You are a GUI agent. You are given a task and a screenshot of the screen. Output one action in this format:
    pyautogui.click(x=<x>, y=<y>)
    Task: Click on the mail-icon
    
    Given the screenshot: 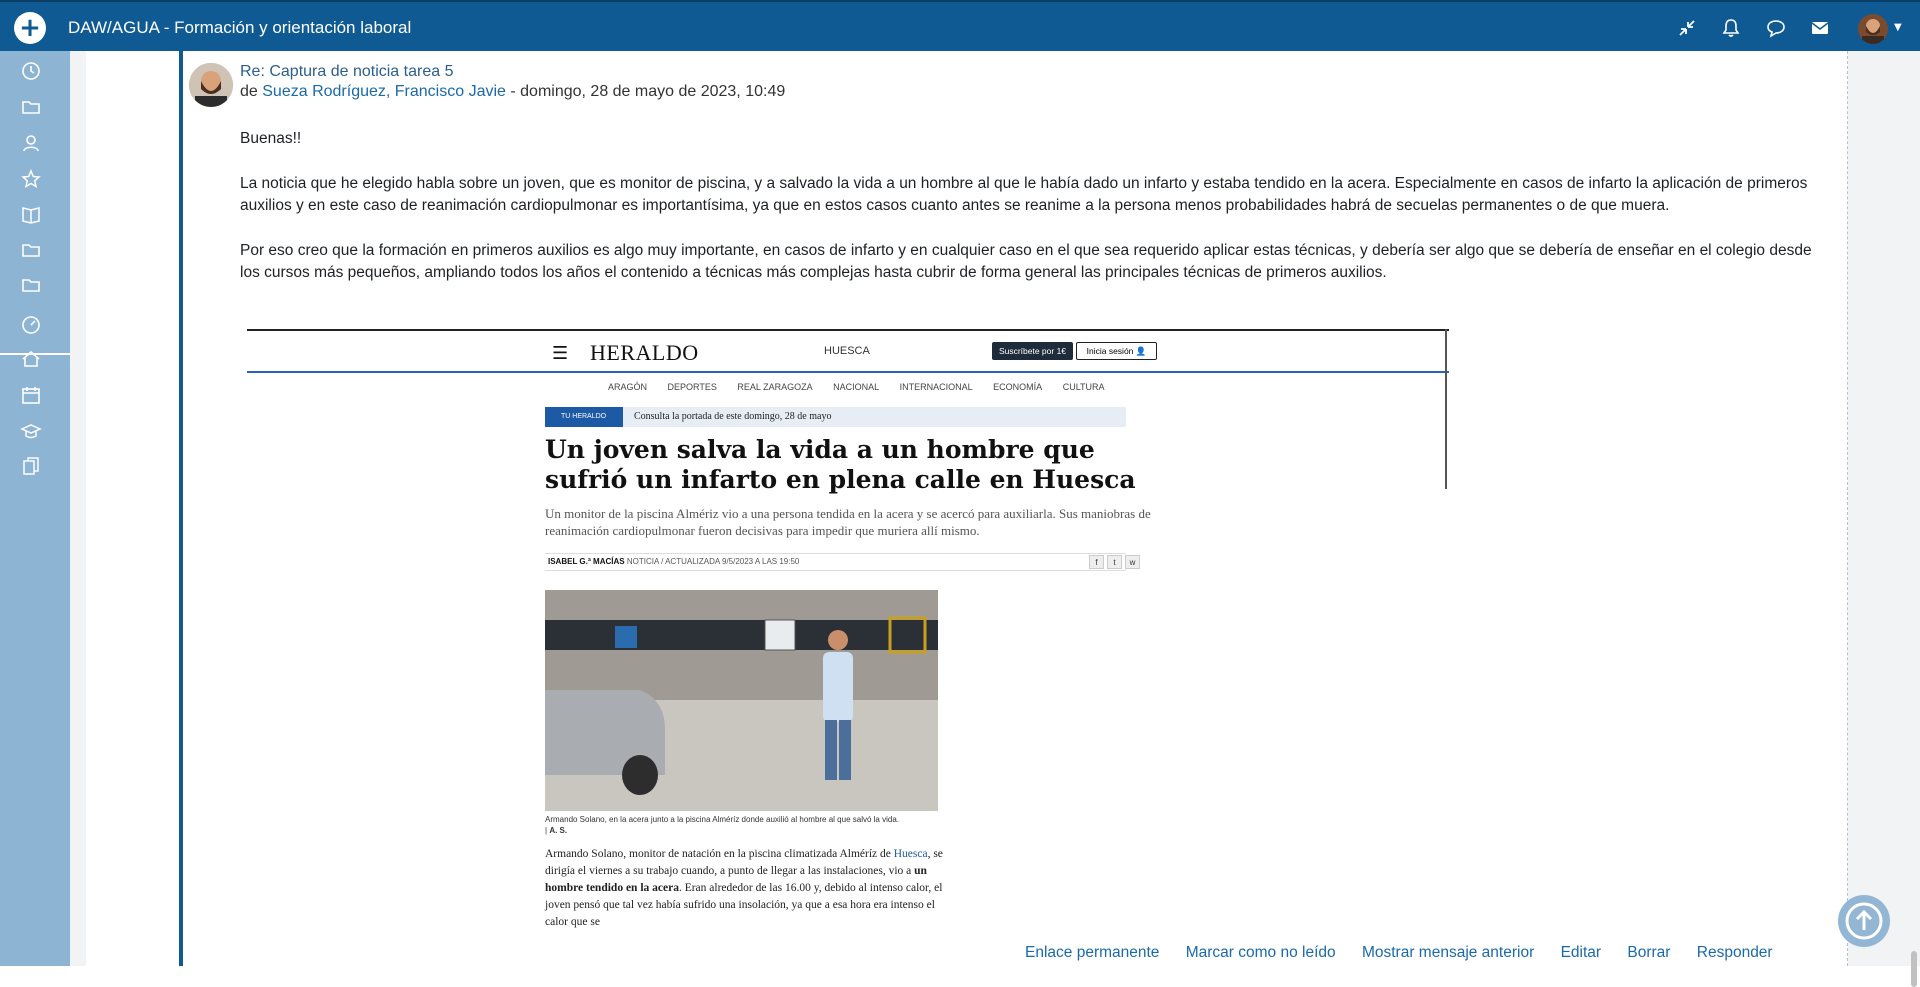 What is the action you would take?
    pyautogui.click(x=1820, y=28)
    